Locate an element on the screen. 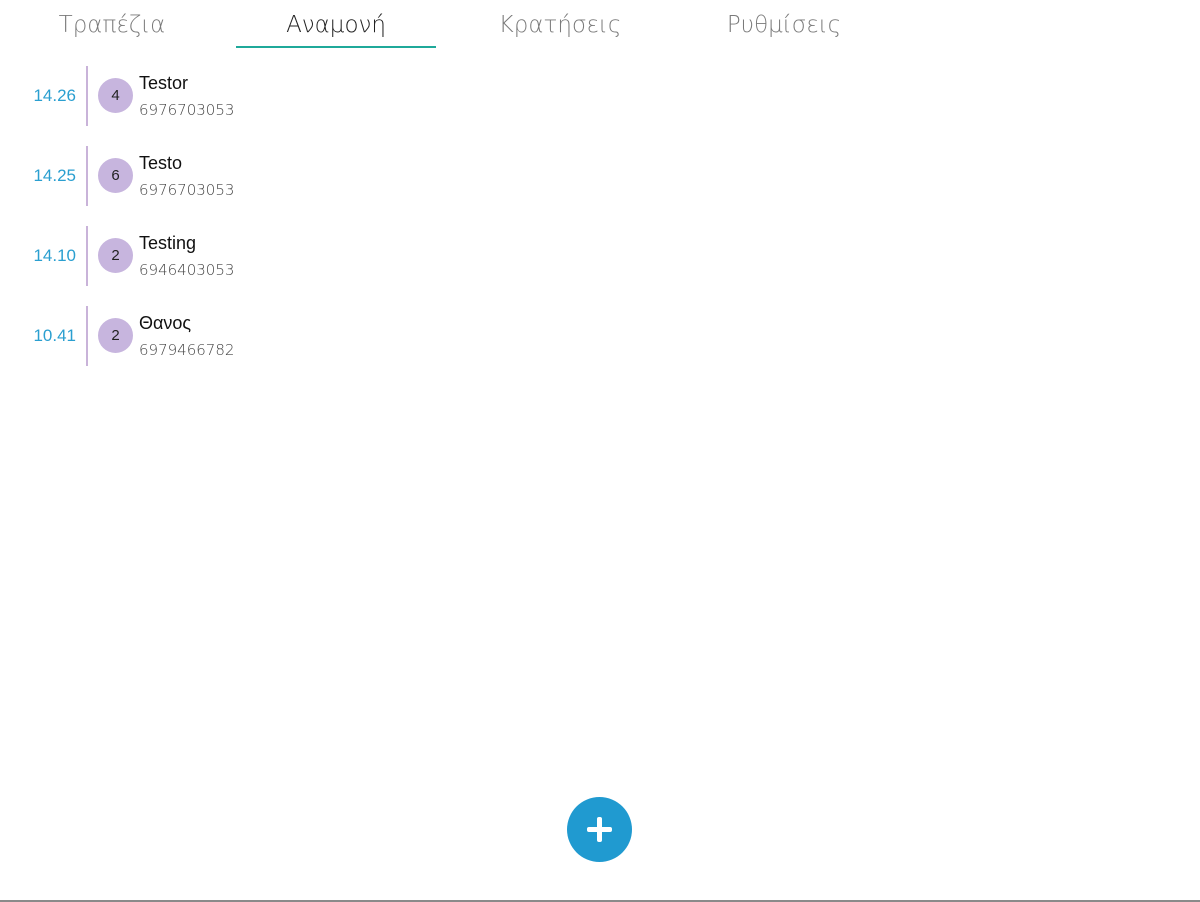  entry-time: 14.10 is located at coordinates (54, 255).